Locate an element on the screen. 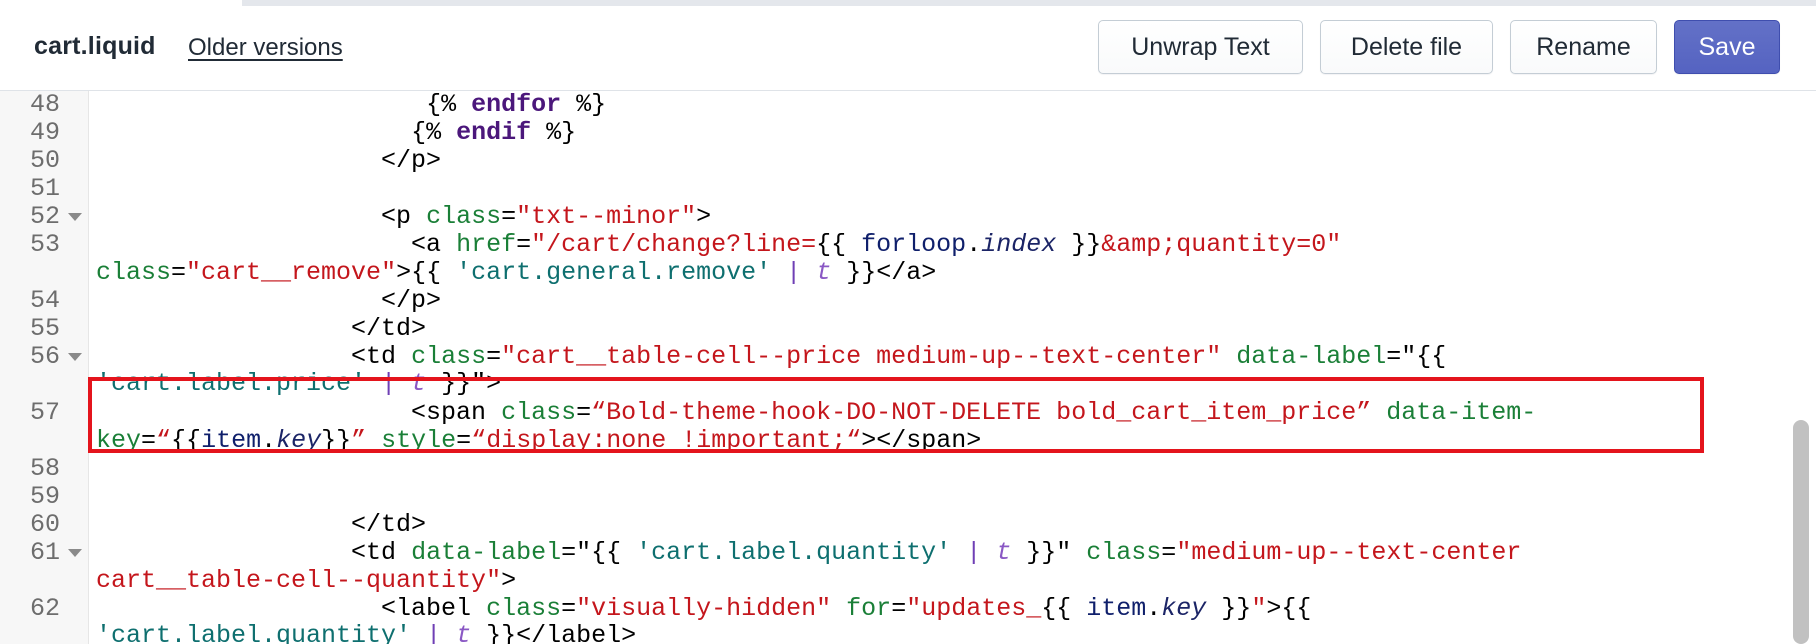 Image resolution: width=1816 pixels, height=644 pixels. older-versions-link: Older versions is located at coordinates (265, 48).